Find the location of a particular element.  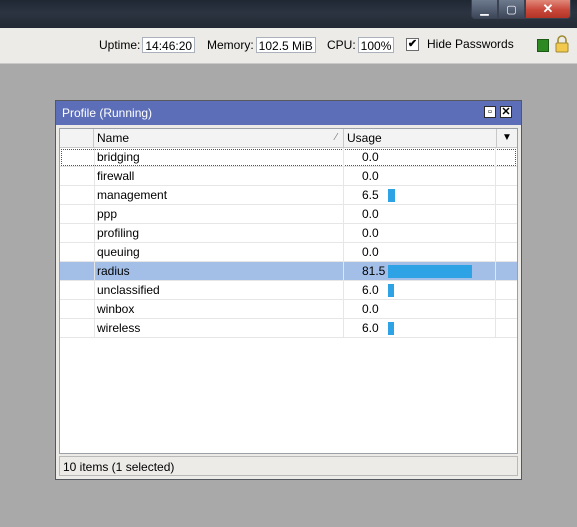

window-title: Profile (Running) is located at coordinates (107, 113).